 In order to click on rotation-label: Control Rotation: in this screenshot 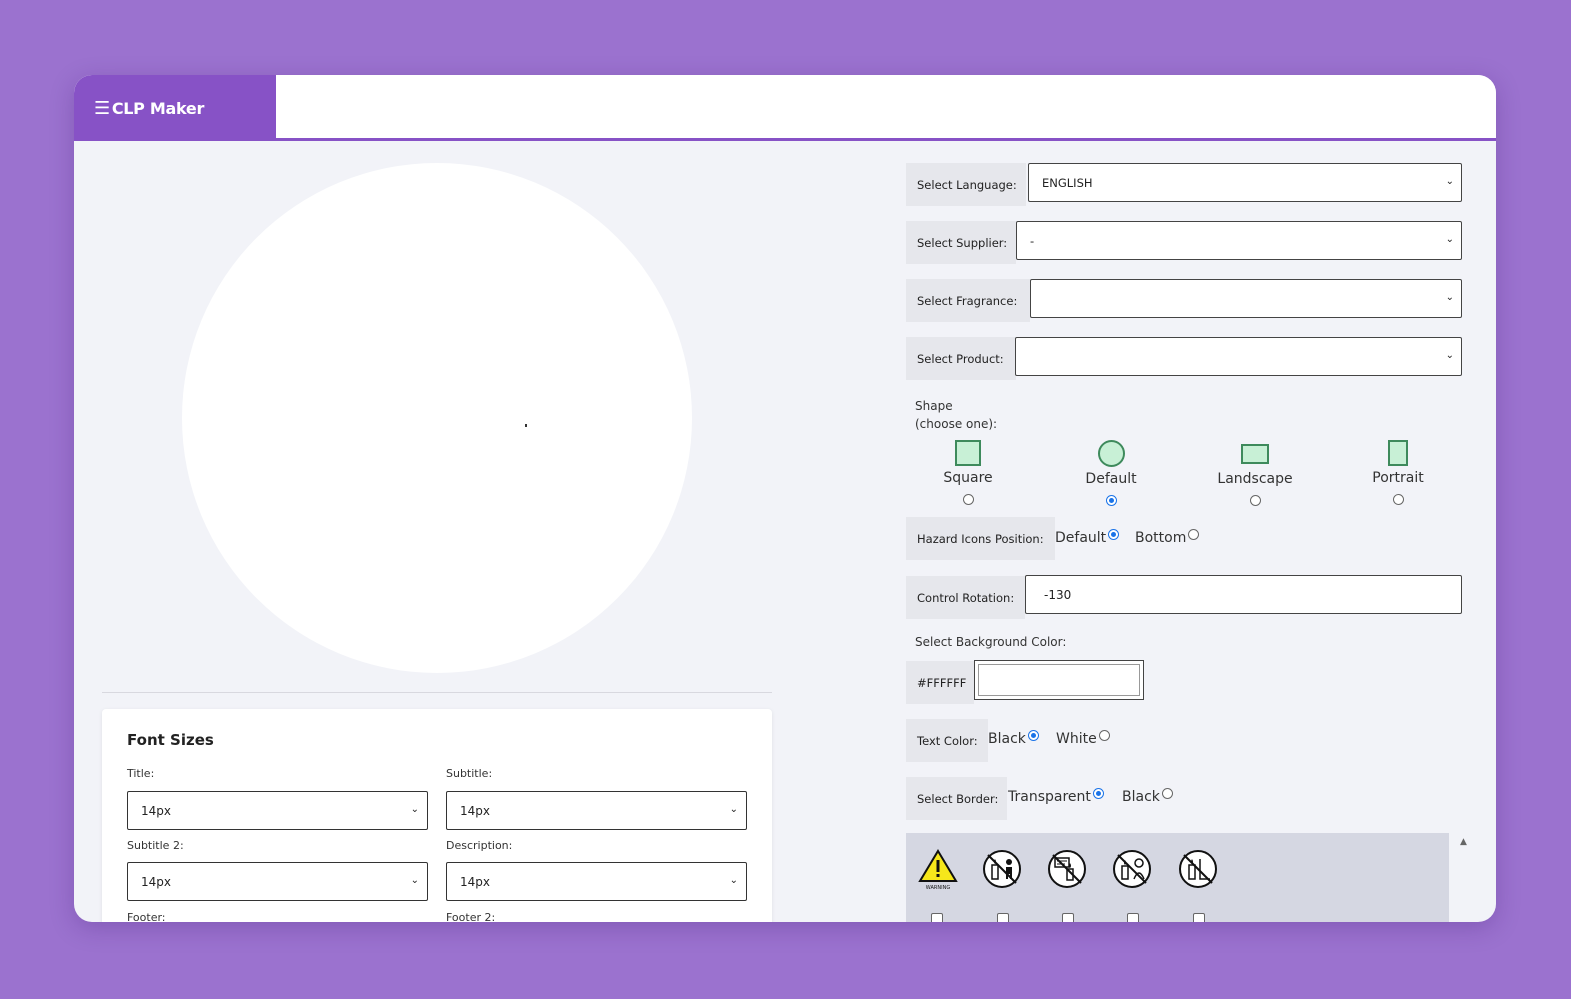, I will do `click(965, 597)`.